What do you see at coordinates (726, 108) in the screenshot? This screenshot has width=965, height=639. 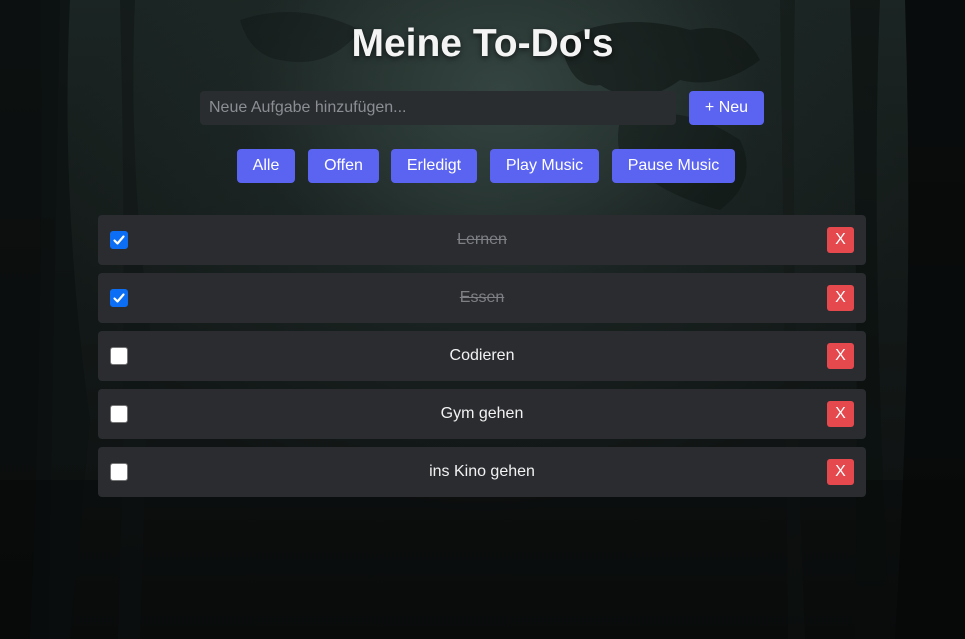 I see `add-task-button: + Neu` at bounding box center [726, 108].